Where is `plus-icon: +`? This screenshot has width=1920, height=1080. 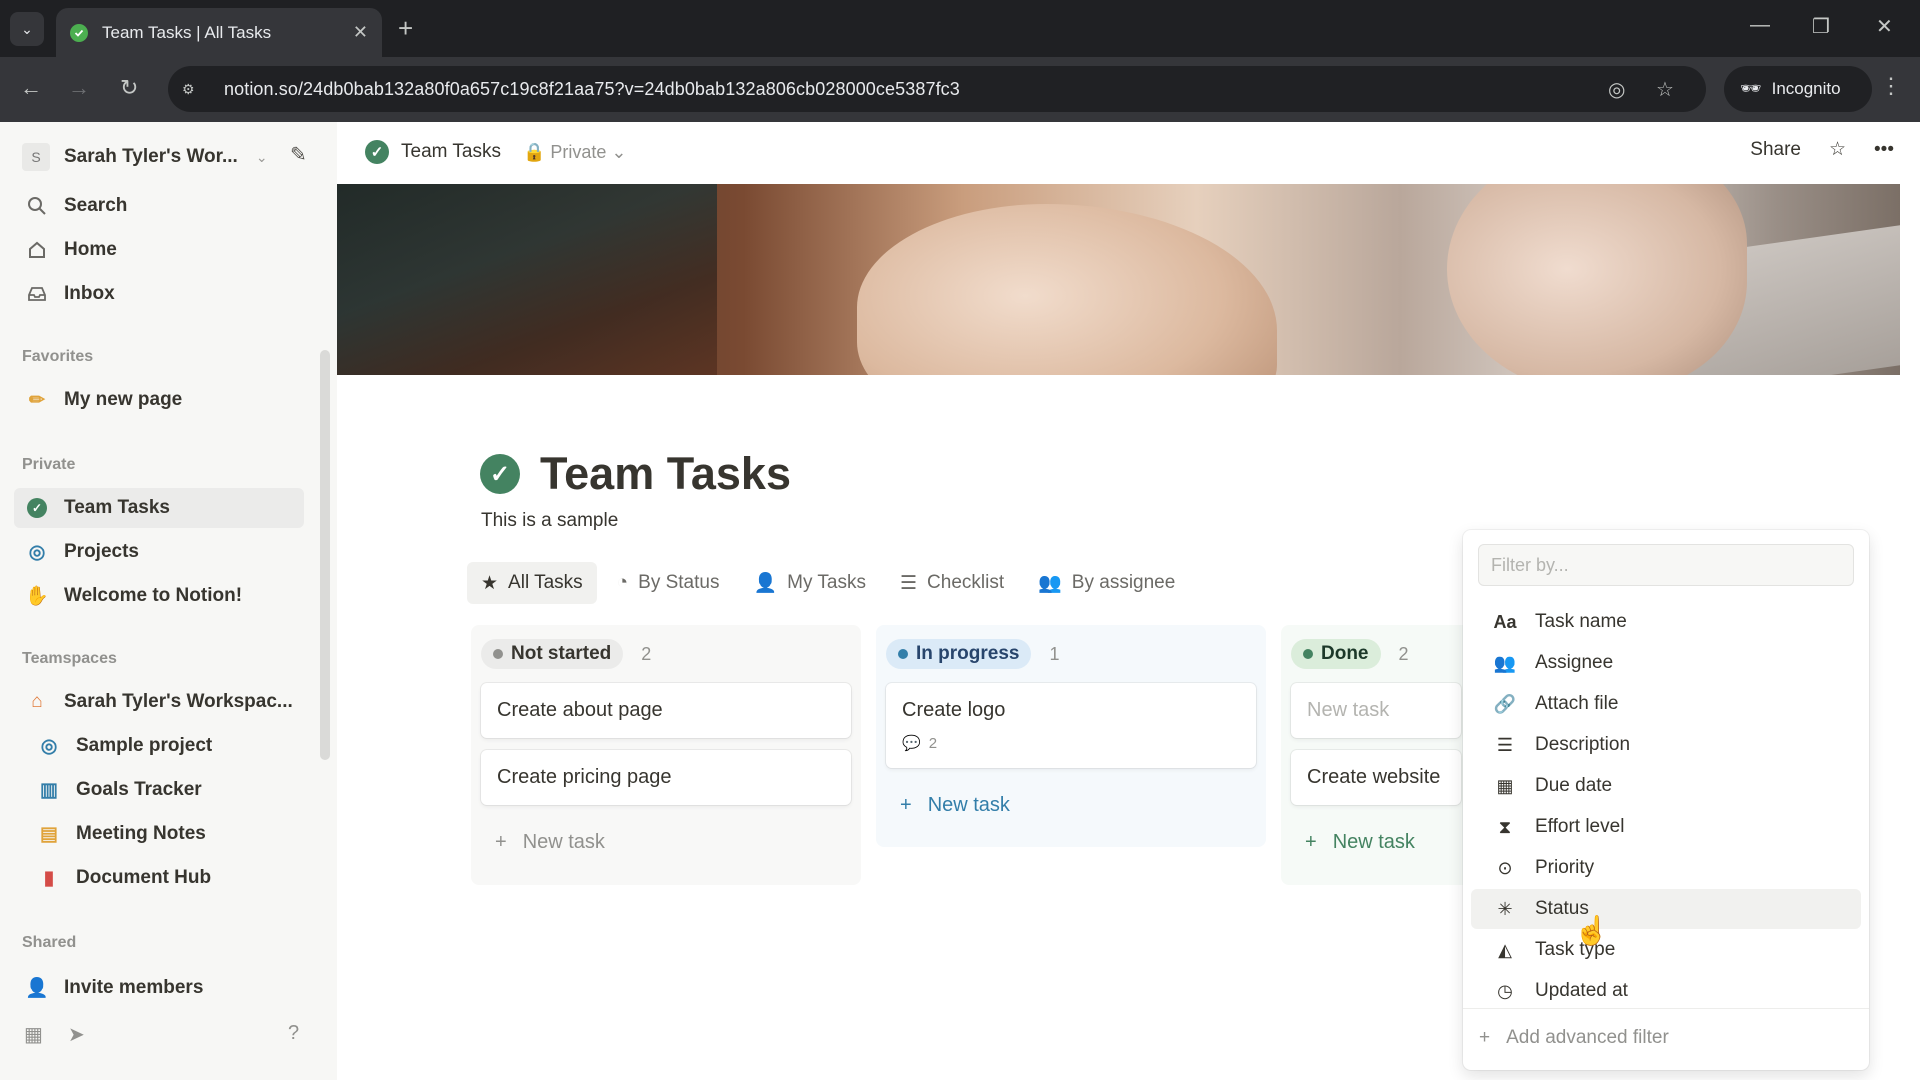
plus-icon: + is located at coordinates (1311, 841).